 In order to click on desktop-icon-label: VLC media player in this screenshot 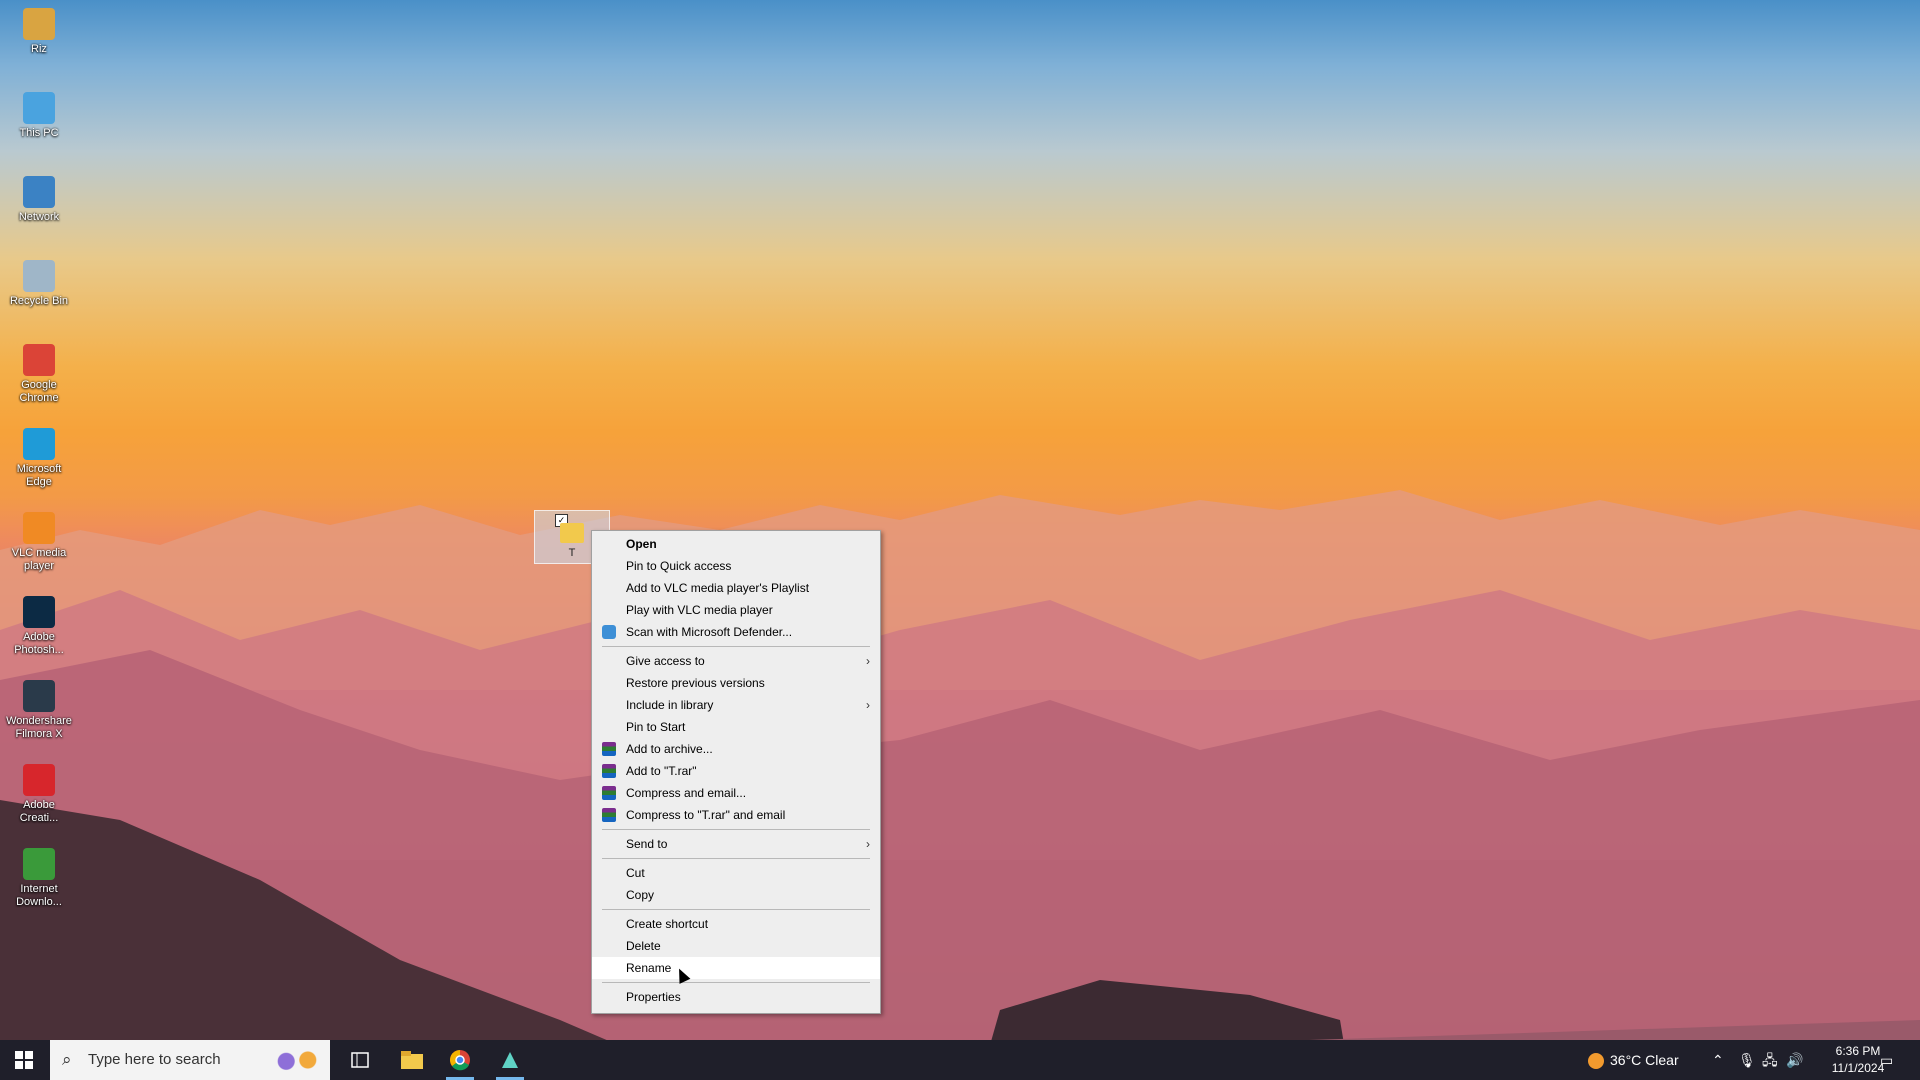, I will do `click(39, 559)`.